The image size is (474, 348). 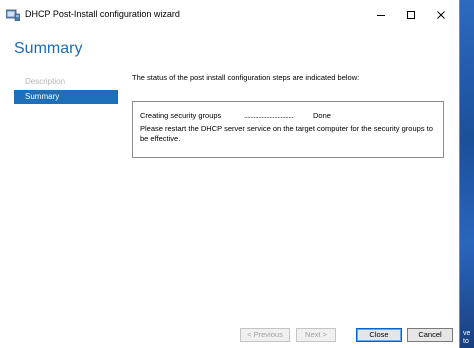 I want to click on maximize-icon, so click(x=411, y=15).